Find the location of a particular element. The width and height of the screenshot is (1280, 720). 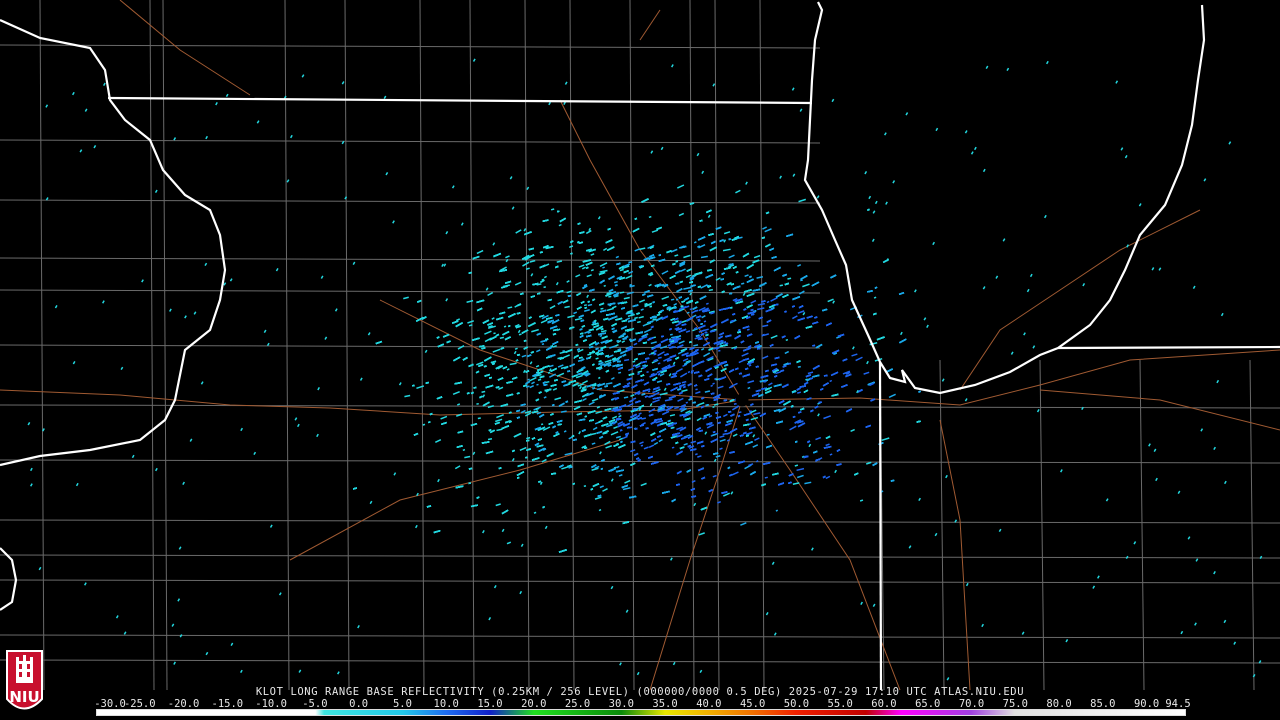

niu-logo: NIU is located at coordinates (24, 680).